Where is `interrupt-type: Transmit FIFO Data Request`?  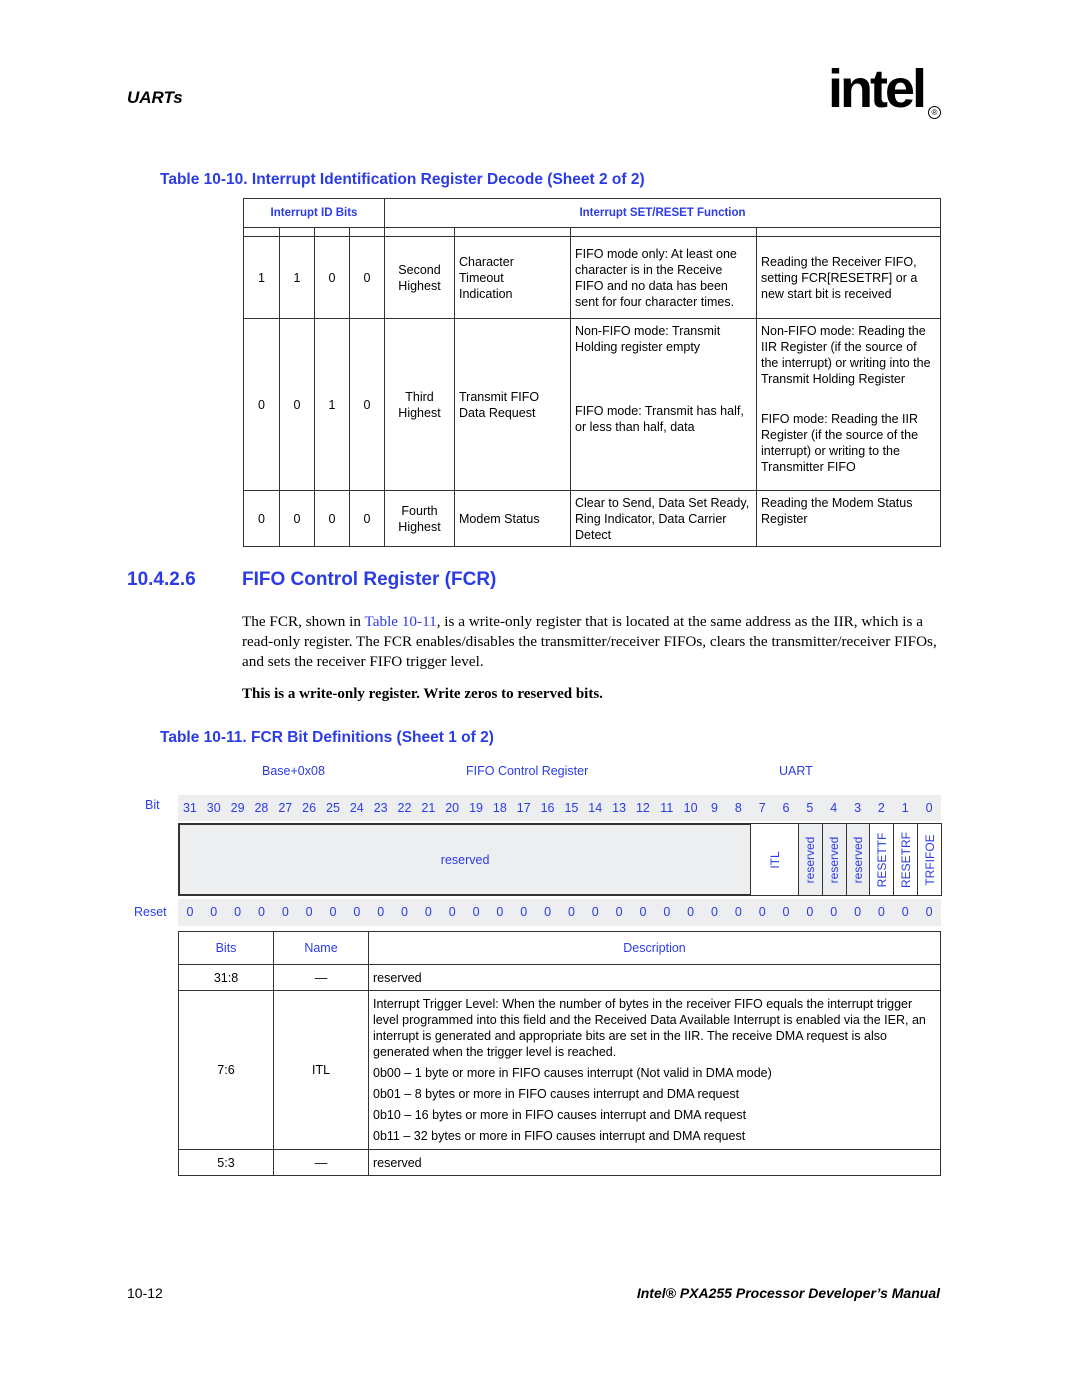 interrupt-type: Transmit FIFO Data Request is located at coordinates (512, 404).